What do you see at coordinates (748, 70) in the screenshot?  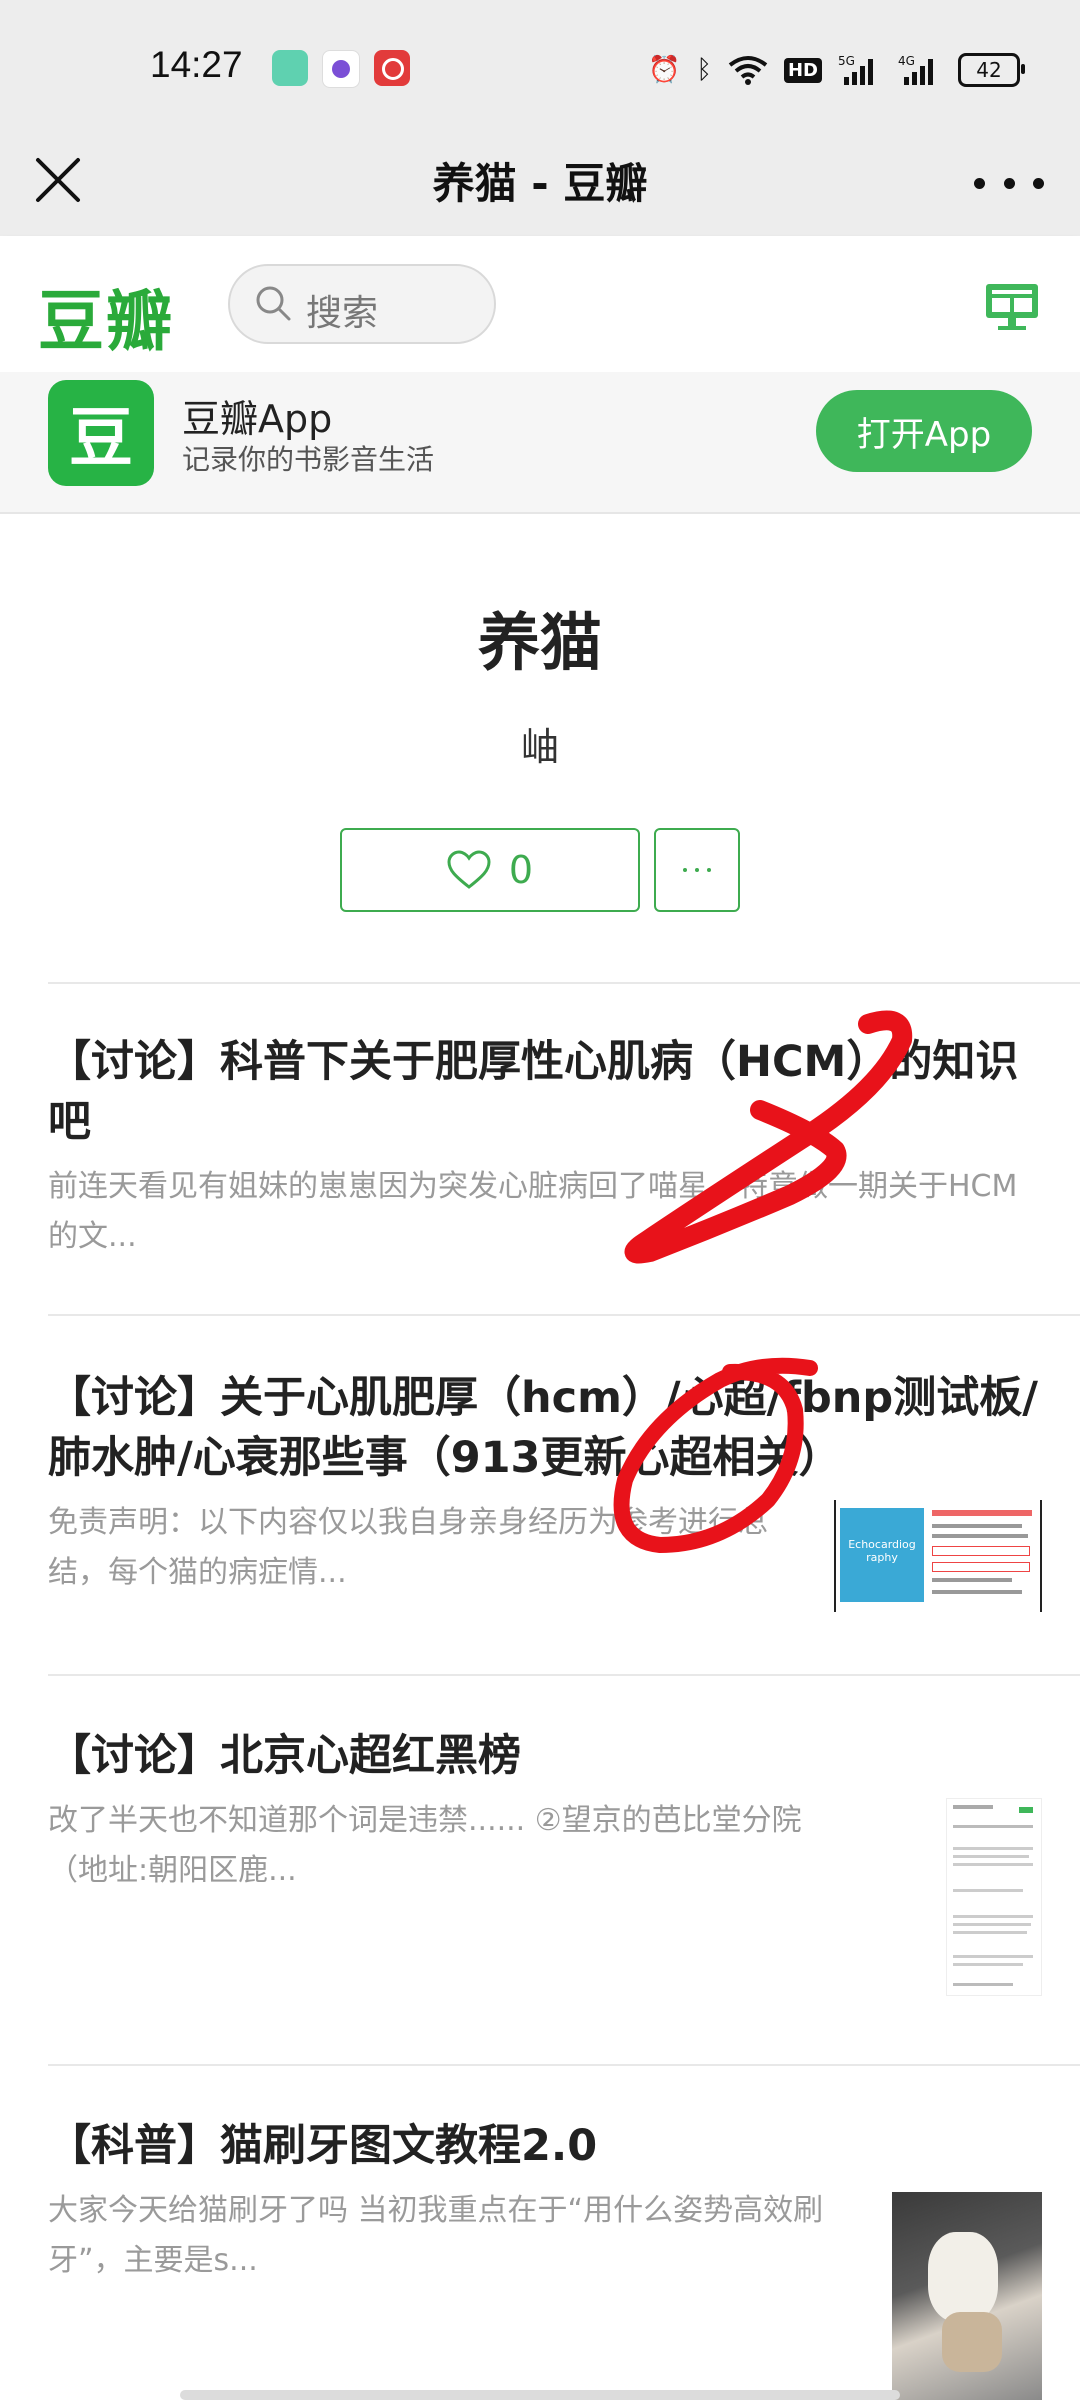 I see `wifi-icon` at bounding box center [748, 70].